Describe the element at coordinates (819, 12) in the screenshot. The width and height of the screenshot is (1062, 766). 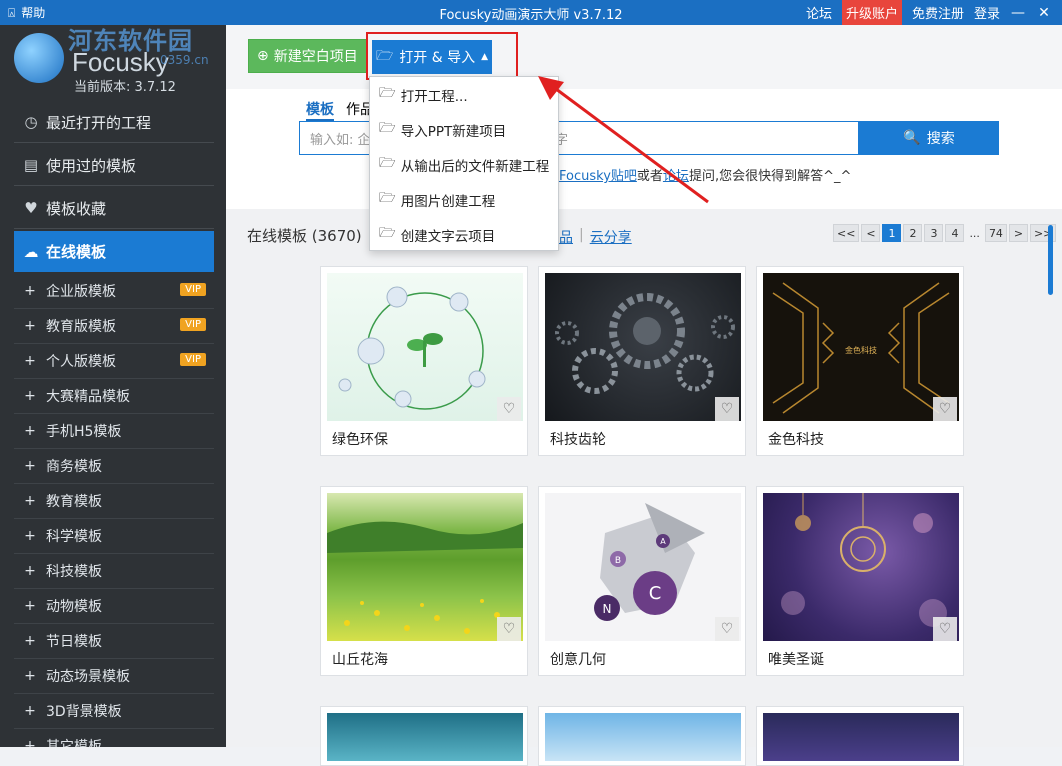
I see `forum-link: 论坛` at that location.